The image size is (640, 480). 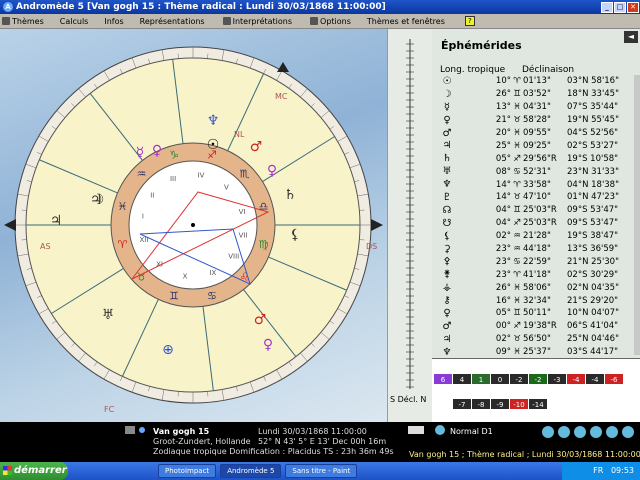 What do you see at coordinates (172, 21) in the screenshot?
I see `menu-representations: Représentations` at bounding box center [172, 21].